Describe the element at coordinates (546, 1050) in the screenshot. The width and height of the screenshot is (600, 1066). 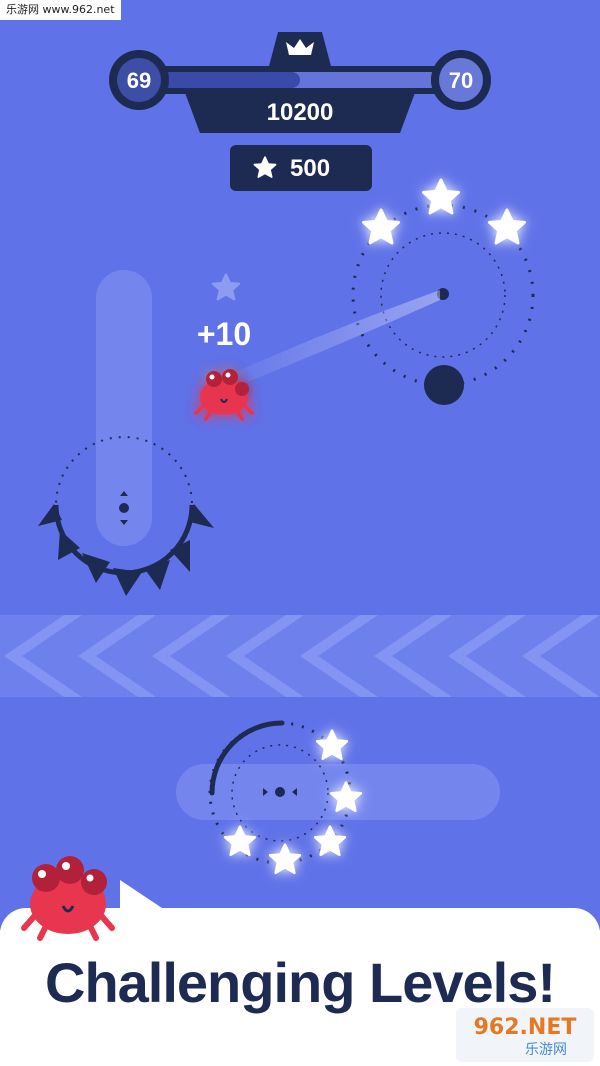
I see `watermark-subtitle: 乐游网` at that location.